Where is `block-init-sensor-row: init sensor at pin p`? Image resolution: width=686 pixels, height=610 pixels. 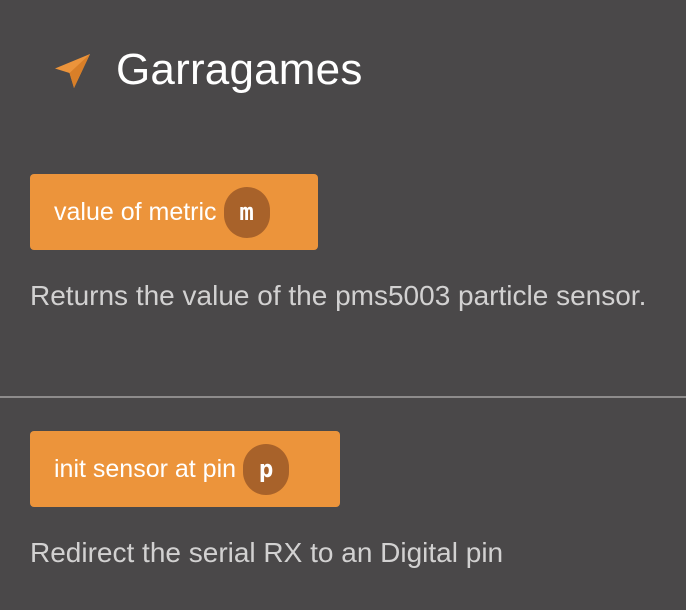 block-init-sensor-row: init sensor at pin p is located at coordinates (185, 469).